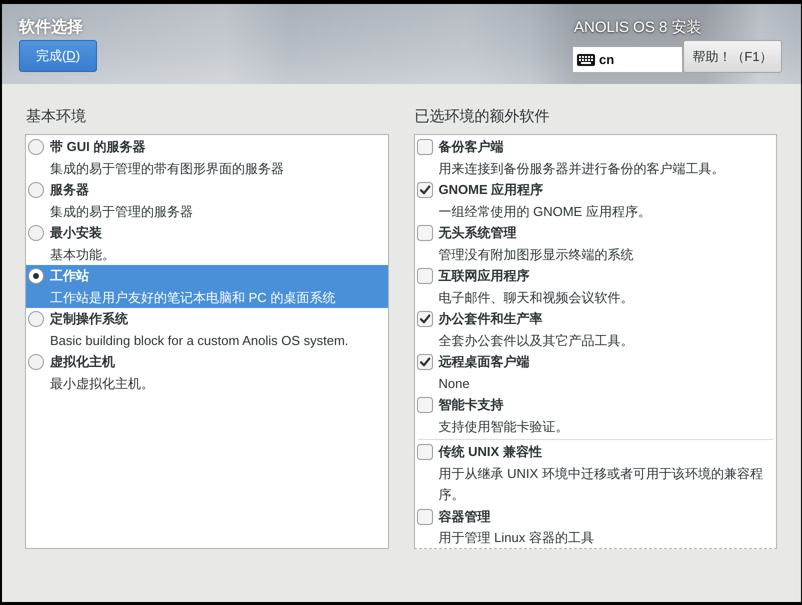 Image resolution: width=802 pixels, height=605 pixels. Describe the element at coordinates (478, 233) in the screenshot. I see `option-title: 无头系统管理` at that location.